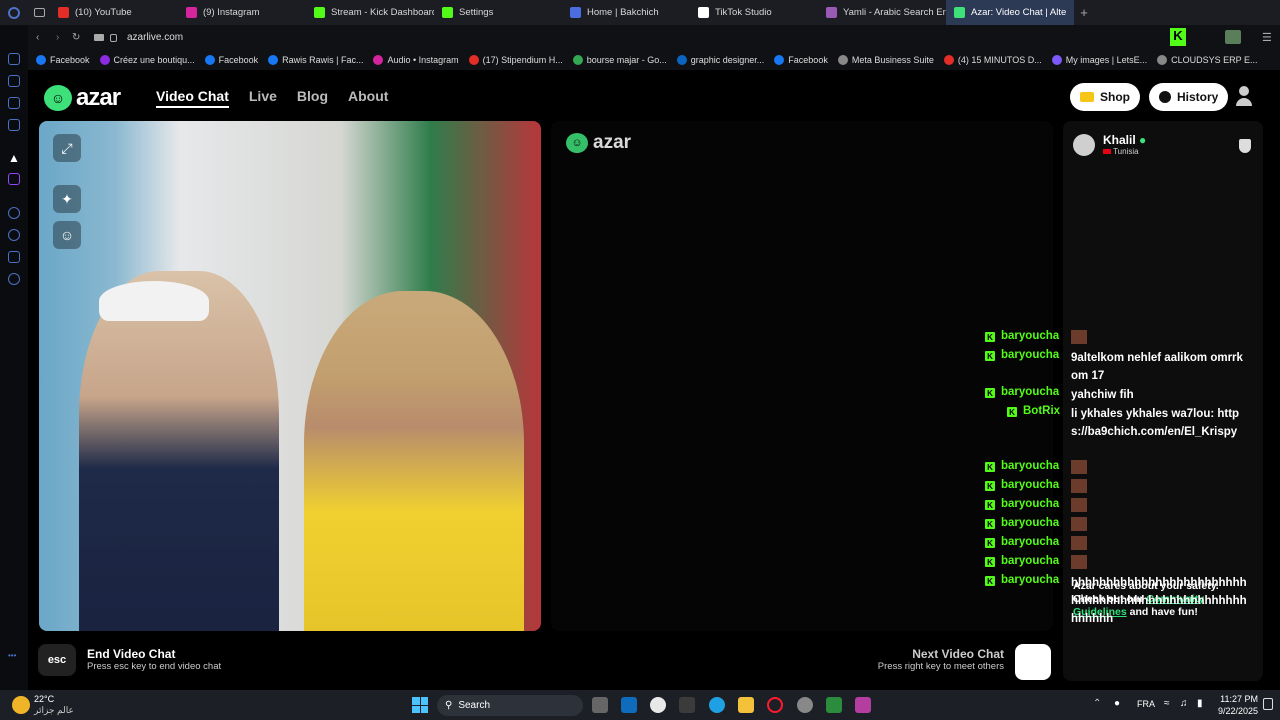 The image size is (1280, 720). What do you see at coordinates (882, 12) in the screenshot?
I see `browser-tab: Yamli - Arabic Search Eng` at bounding box center [882, 12].